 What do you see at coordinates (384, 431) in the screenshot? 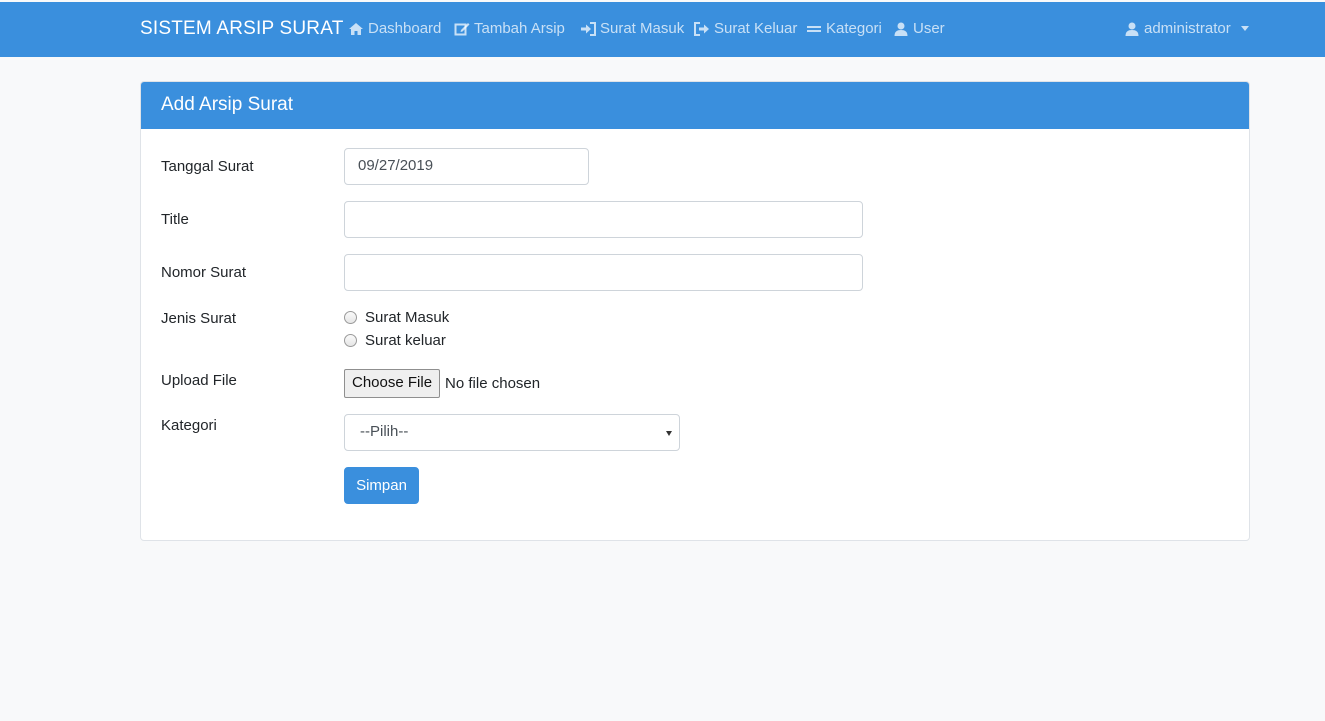
I see `kategori-selected-value: --Pilih--` at bounding box center [384, 431].